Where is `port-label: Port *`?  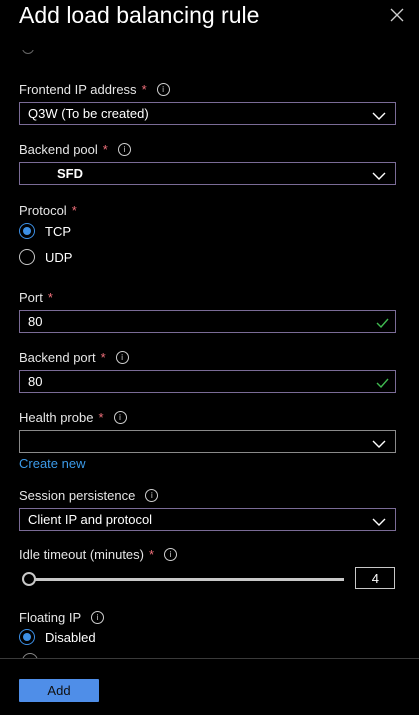
port-label: Port * is located at coordinates (36, 297).